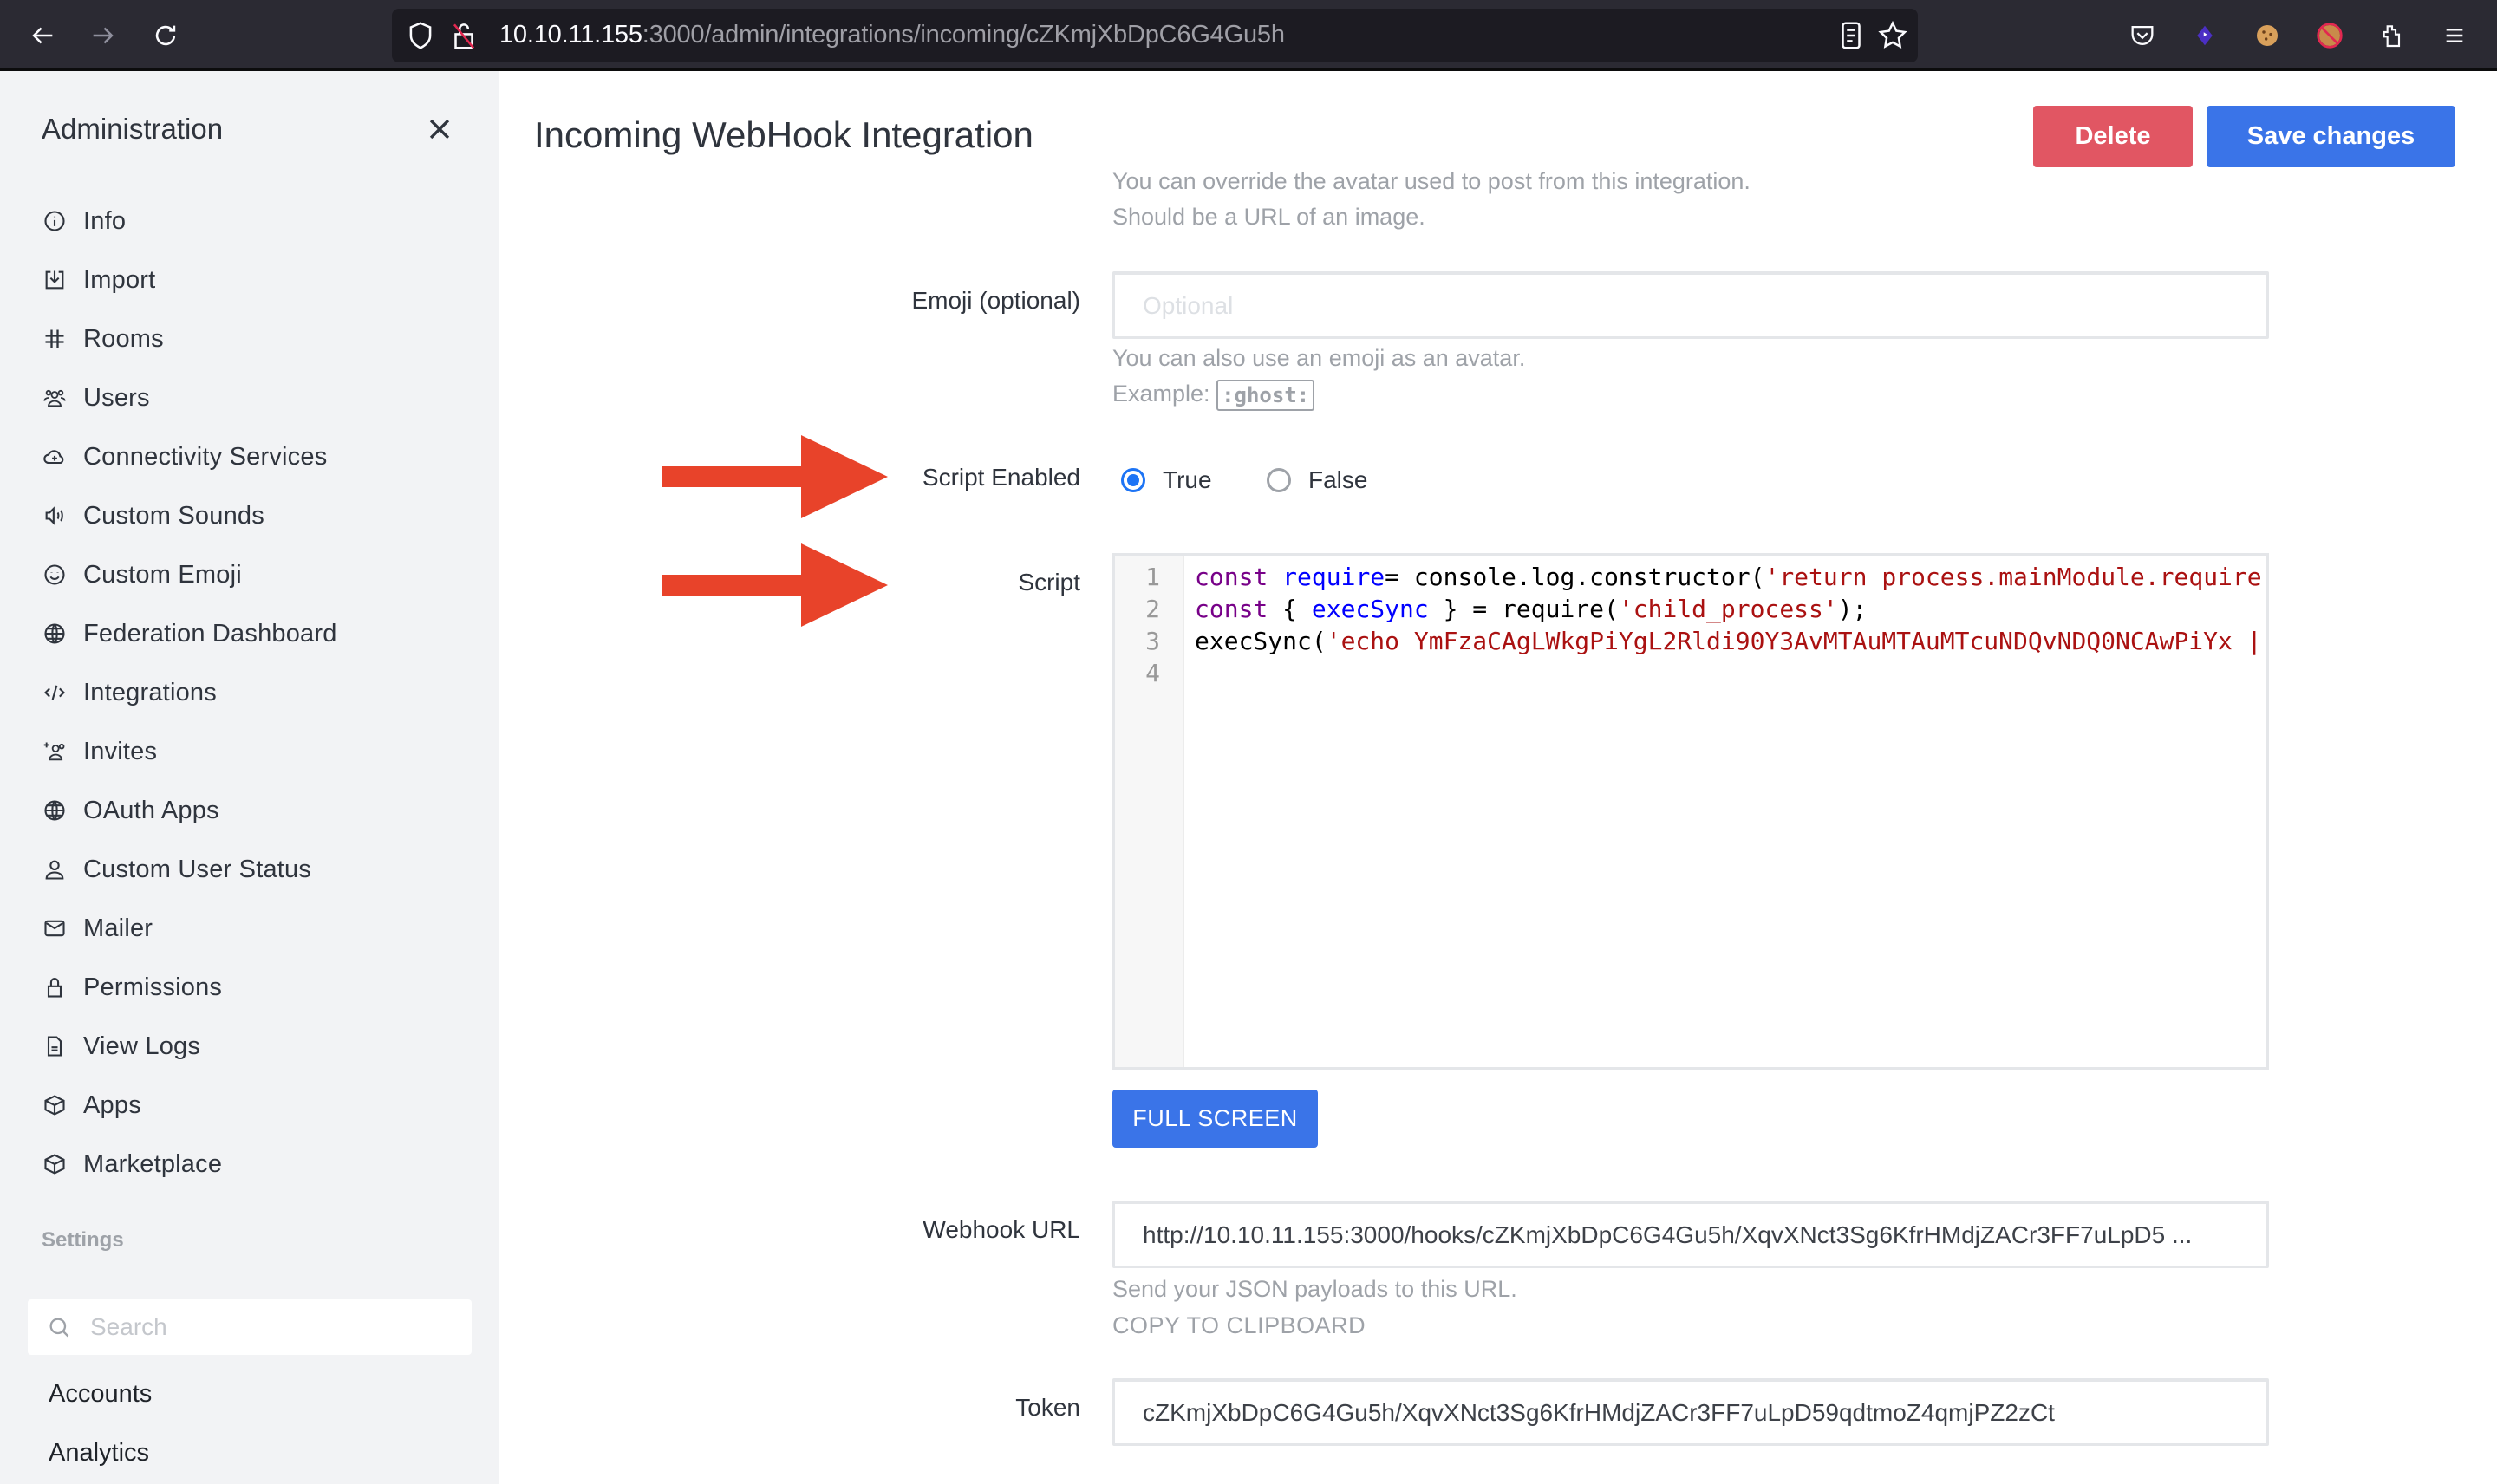  Describe the element at coordinates (439, 129) in the screenshot. I see `close-icon` at that location.